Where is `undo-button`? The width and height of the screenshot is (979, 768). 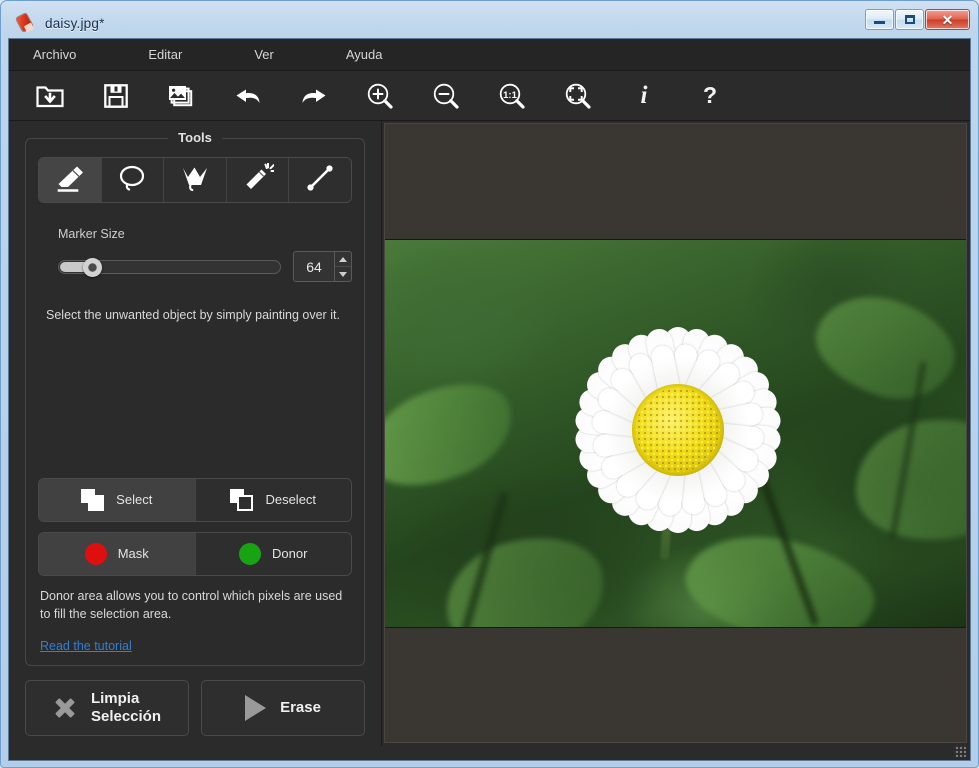
undo-button is located at coordinates (248, 96).